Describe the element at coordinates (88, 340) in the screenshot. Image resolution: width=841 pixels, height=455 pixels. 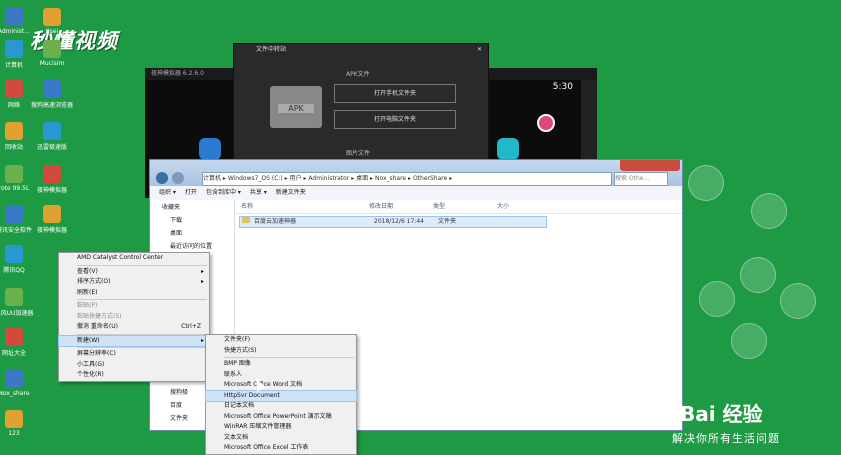
I see `menu-item-label: 新建(W)` at that location.